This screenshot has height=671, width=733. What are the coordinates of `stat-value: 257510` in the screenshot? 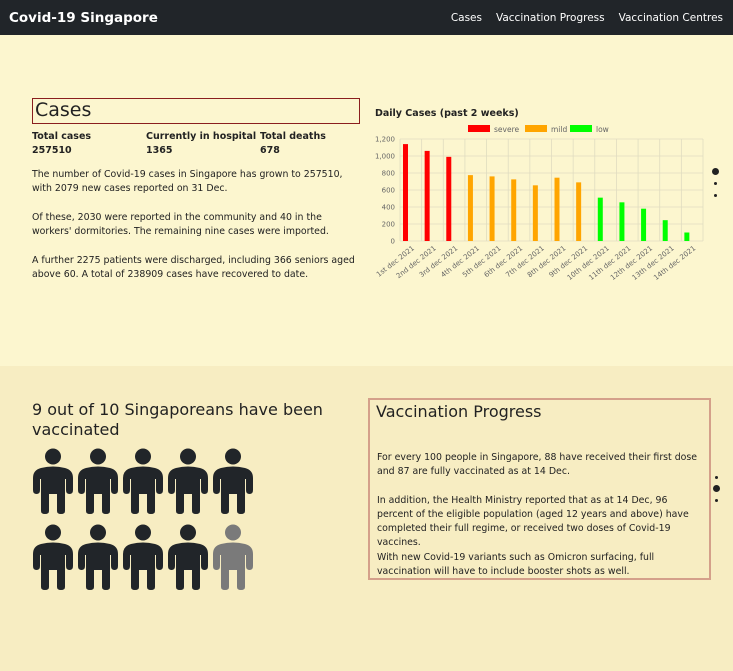 It's located at (52, 150).